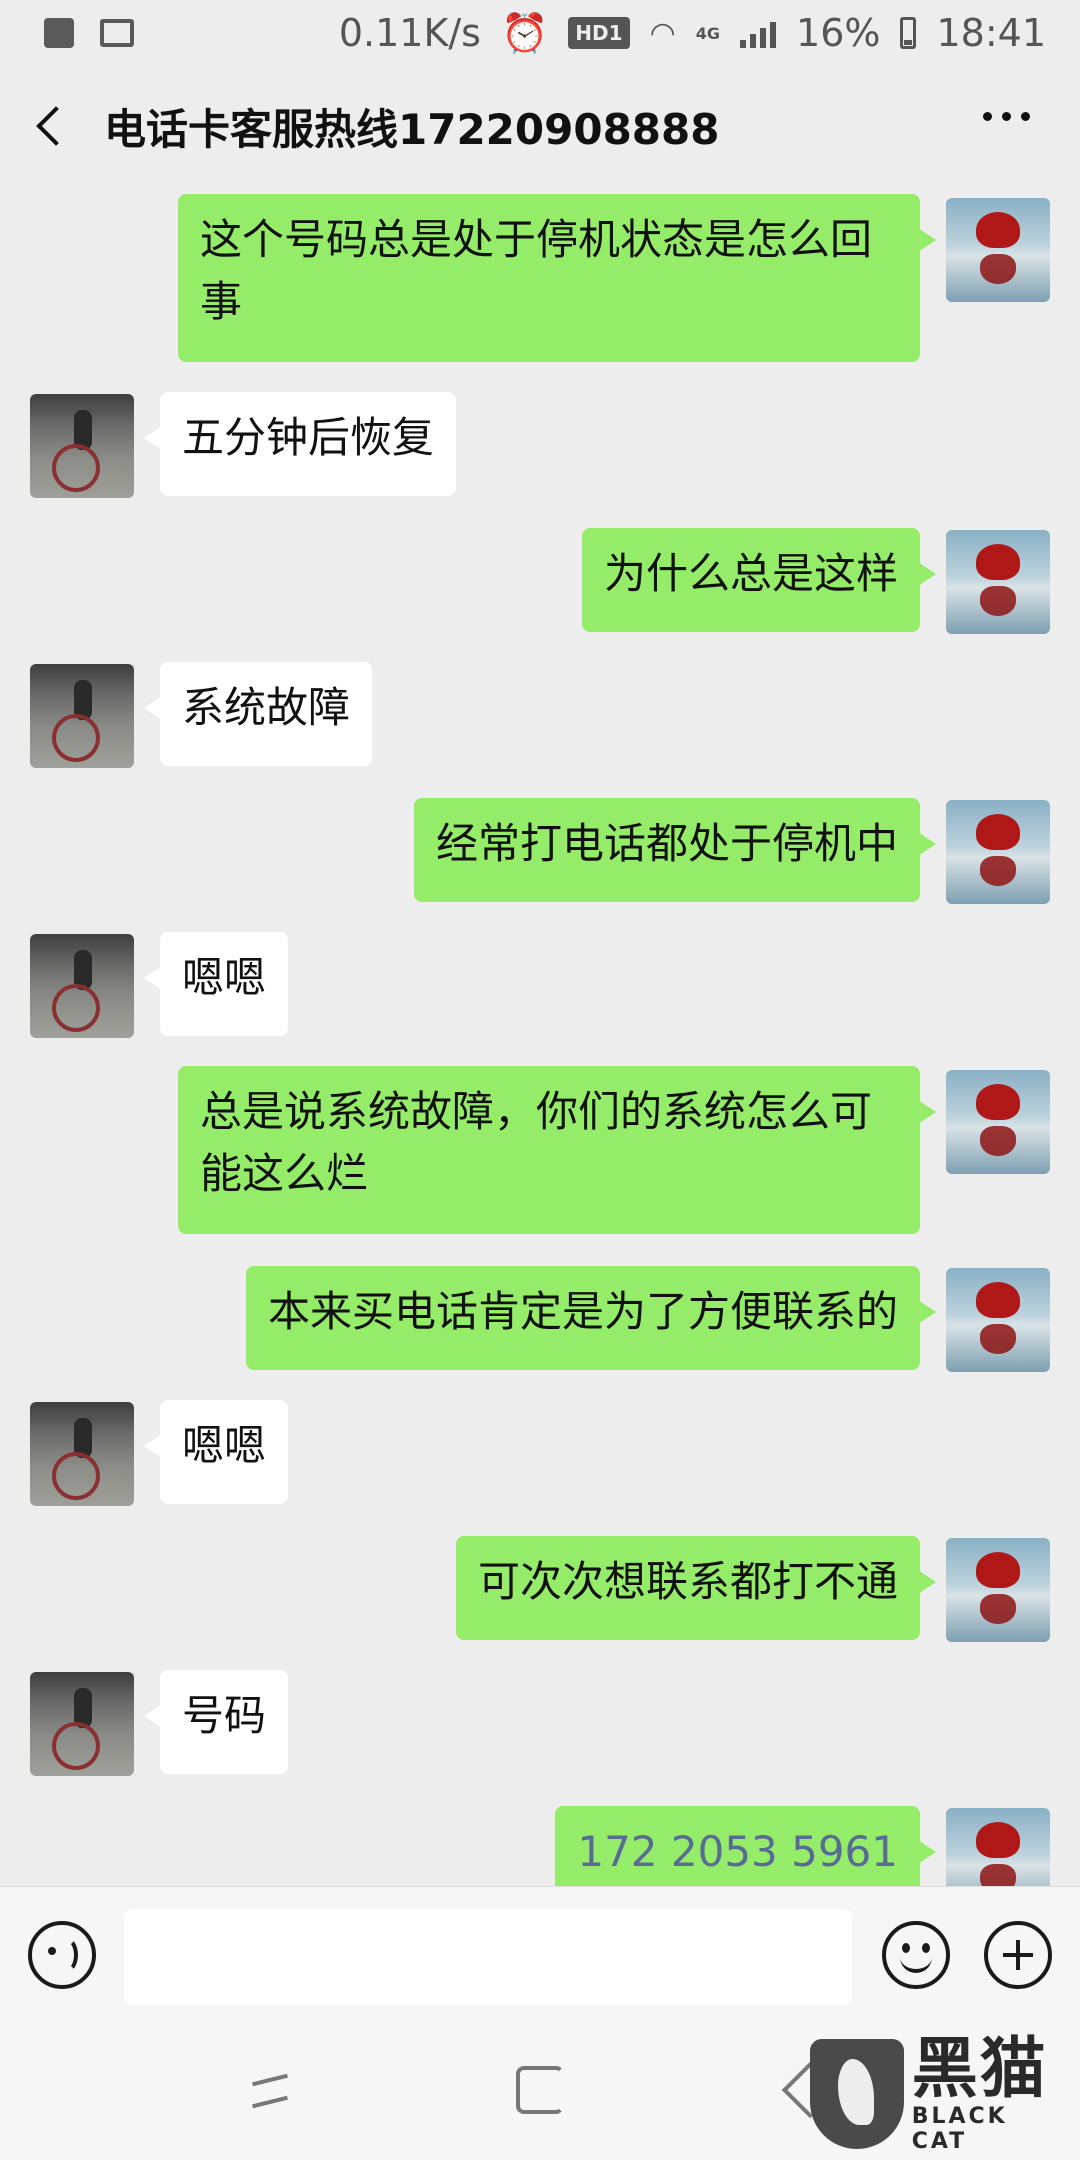 This screenshot has width=1080, height=2160. Describe the element at coordinates (540, 446) in the screenshot. I see `message-row: 五分钟后恢复` at that location.